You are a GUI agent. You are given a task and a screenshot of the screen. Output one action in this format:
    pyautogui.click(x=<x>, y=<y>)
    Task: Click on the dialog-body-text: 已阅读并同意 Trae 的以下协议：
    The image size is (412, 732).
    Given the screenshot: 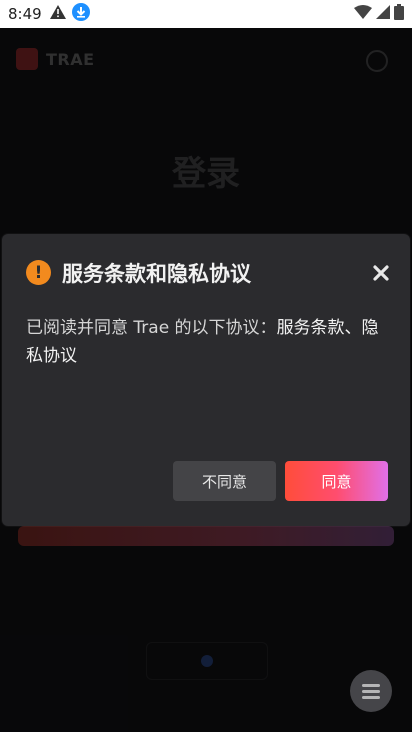 What is the action you would take?
    pyautogui.click(x=151, y=328)
    